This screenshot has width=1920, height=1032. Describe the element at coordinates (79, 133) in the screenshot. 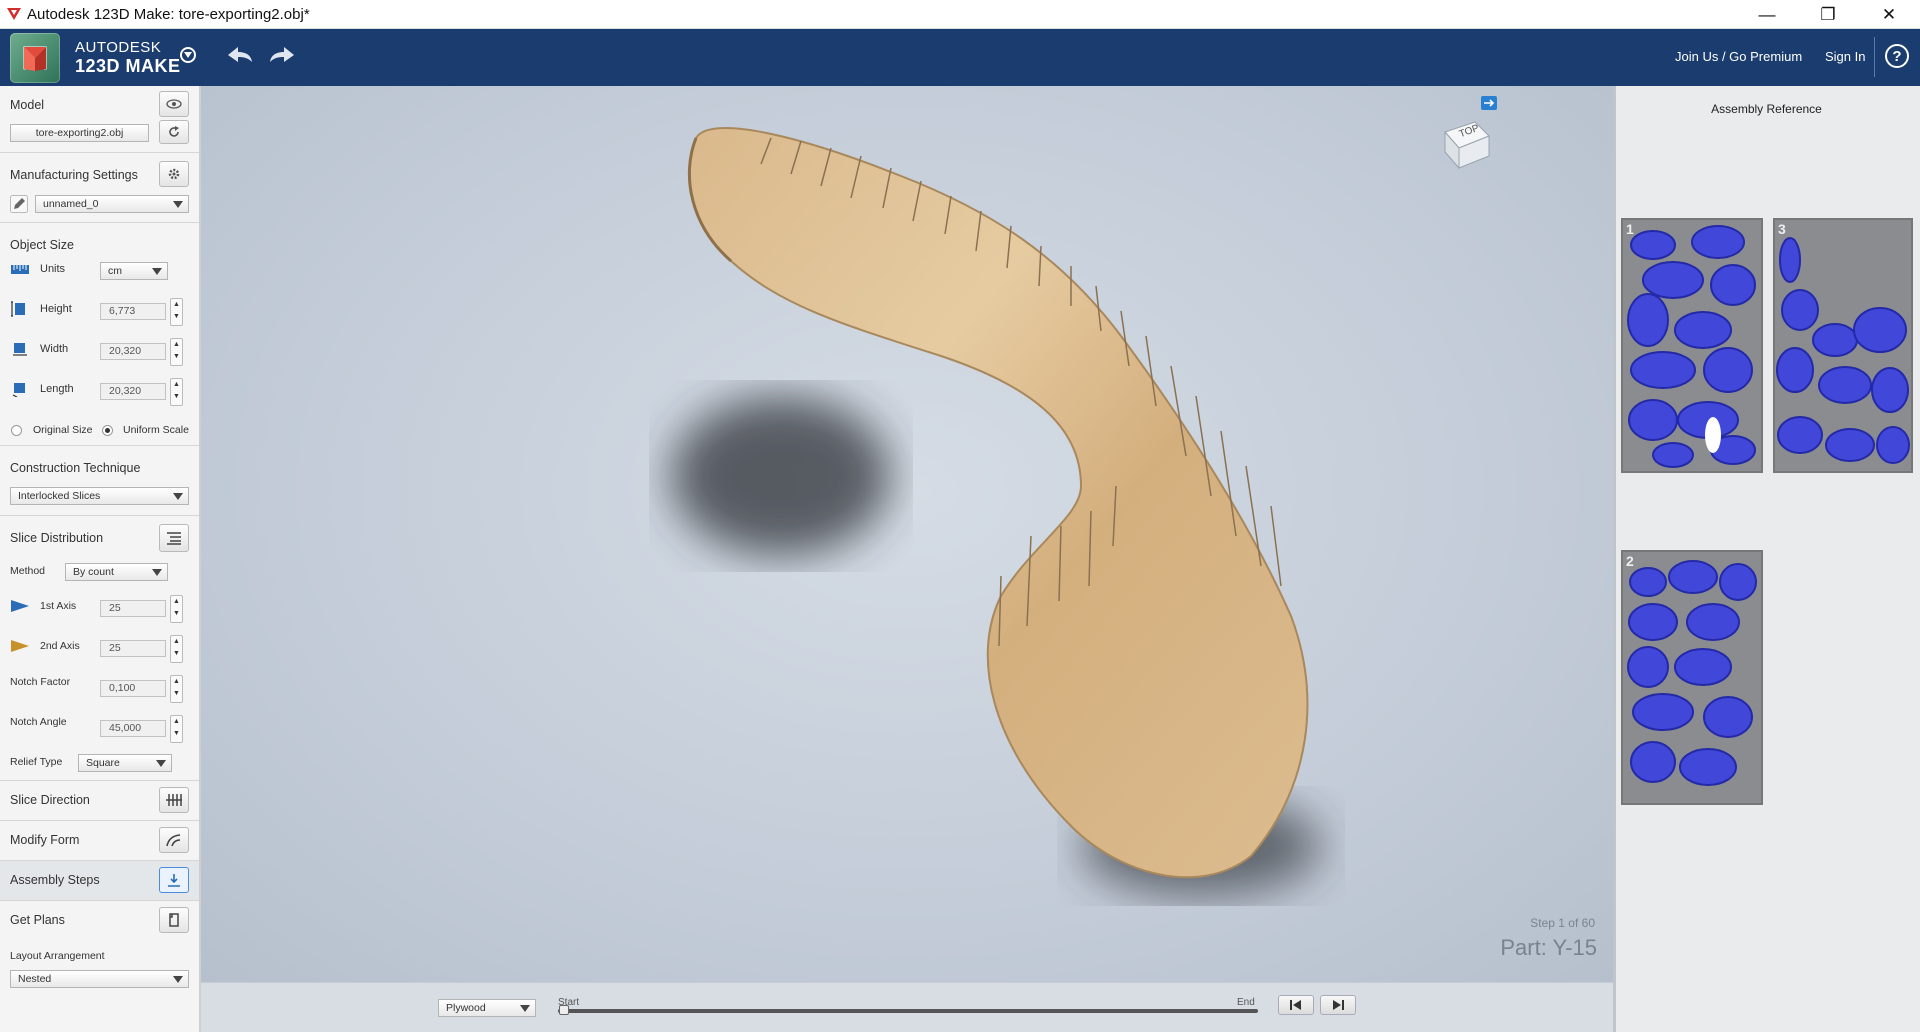

I see `model-file-field: tore-exporting2.obj` at that location.